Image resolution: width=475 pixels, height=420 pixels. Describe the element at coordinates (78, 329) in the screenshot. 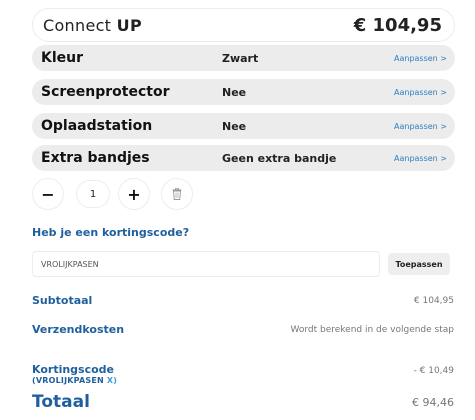

I see `shipping-label: Verzendkosten` at that location.